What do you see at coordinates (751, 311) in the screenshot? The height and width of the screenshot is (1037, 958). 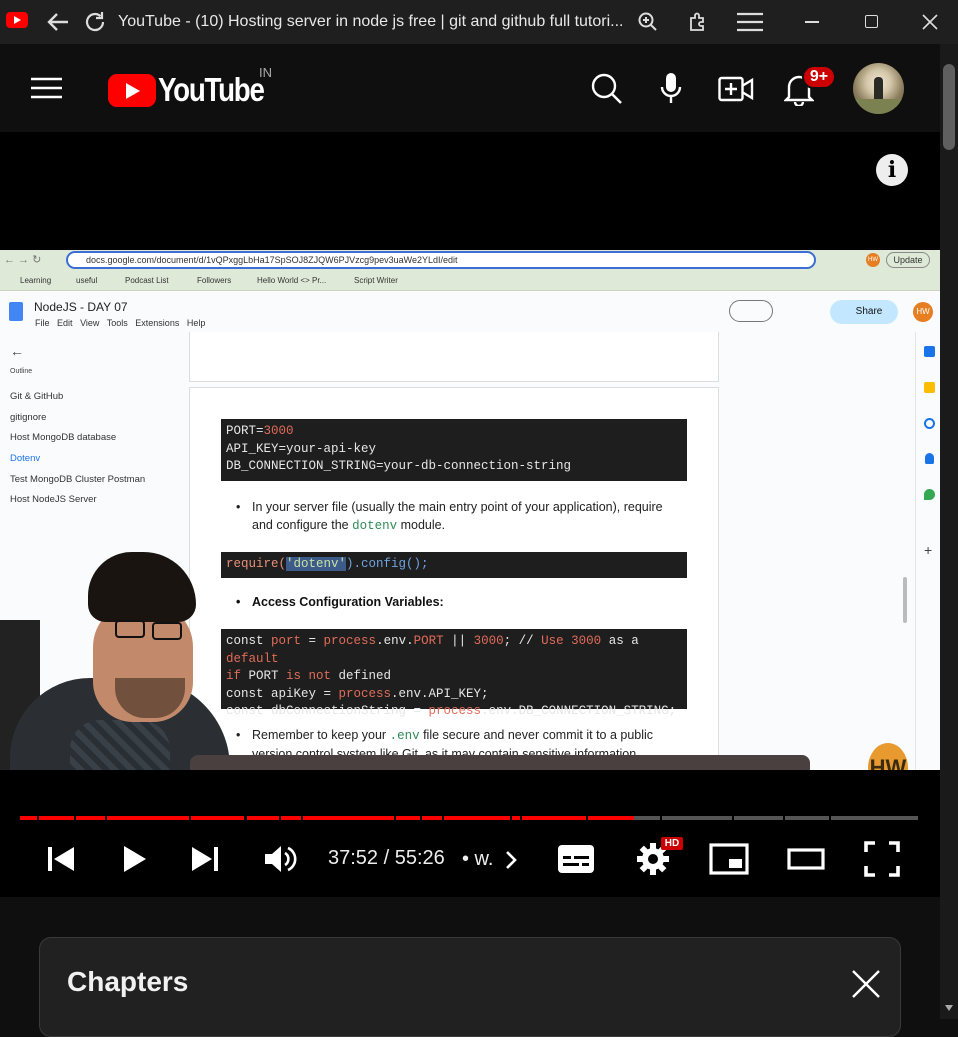 I see `view-mode-pill` at bounding box center [751, 311].